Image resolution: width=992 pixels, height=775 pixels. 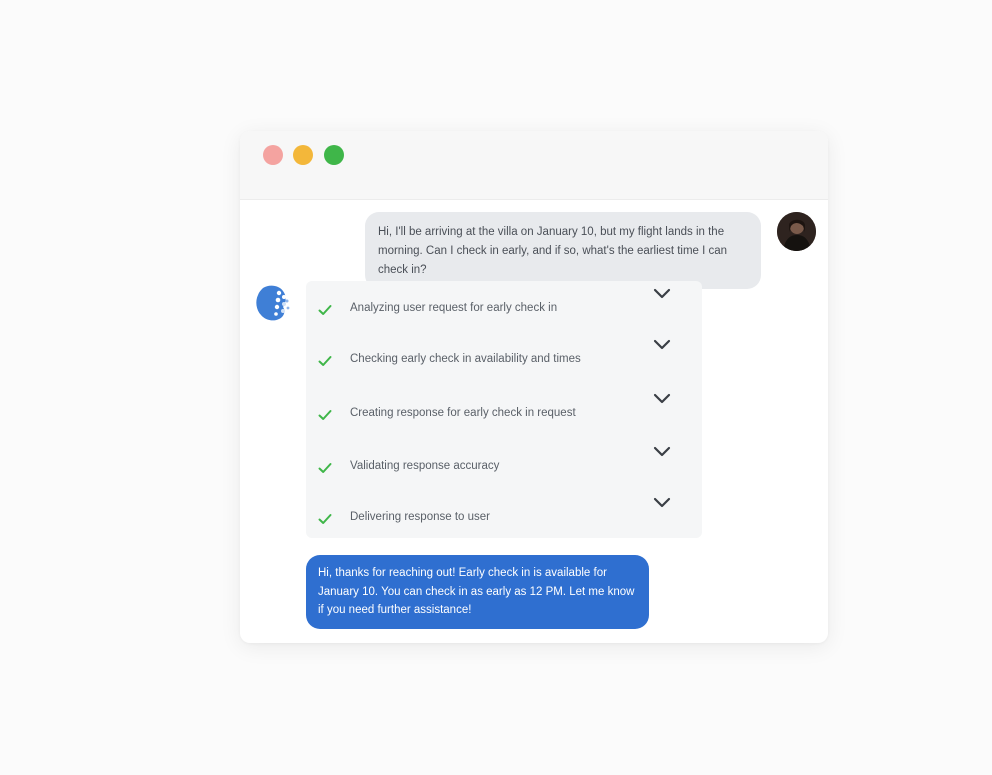 What do you see at coordinates (334, 155) in the screenshot?
I see `maximize-window-button` at bounding box center [334, 155].